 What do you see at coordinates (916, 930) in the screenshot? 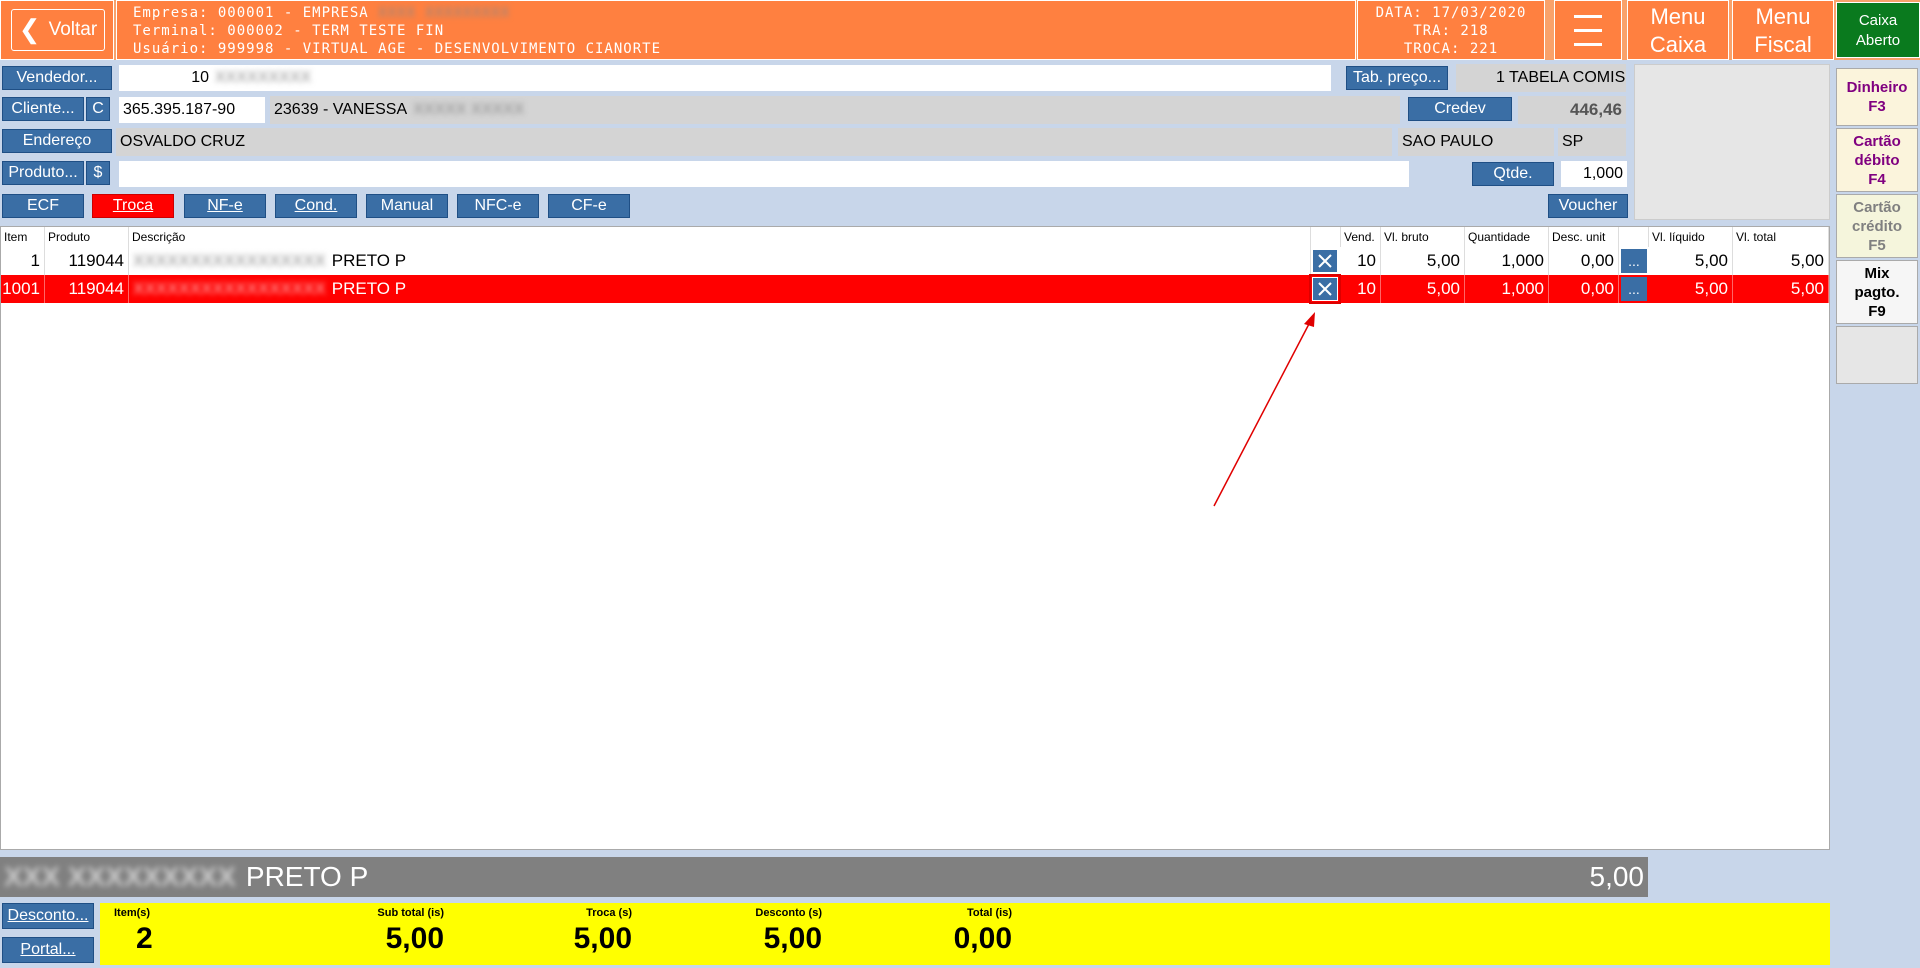
I see `total-total: Total (is) 0,00` at bounding box center [916, 930].